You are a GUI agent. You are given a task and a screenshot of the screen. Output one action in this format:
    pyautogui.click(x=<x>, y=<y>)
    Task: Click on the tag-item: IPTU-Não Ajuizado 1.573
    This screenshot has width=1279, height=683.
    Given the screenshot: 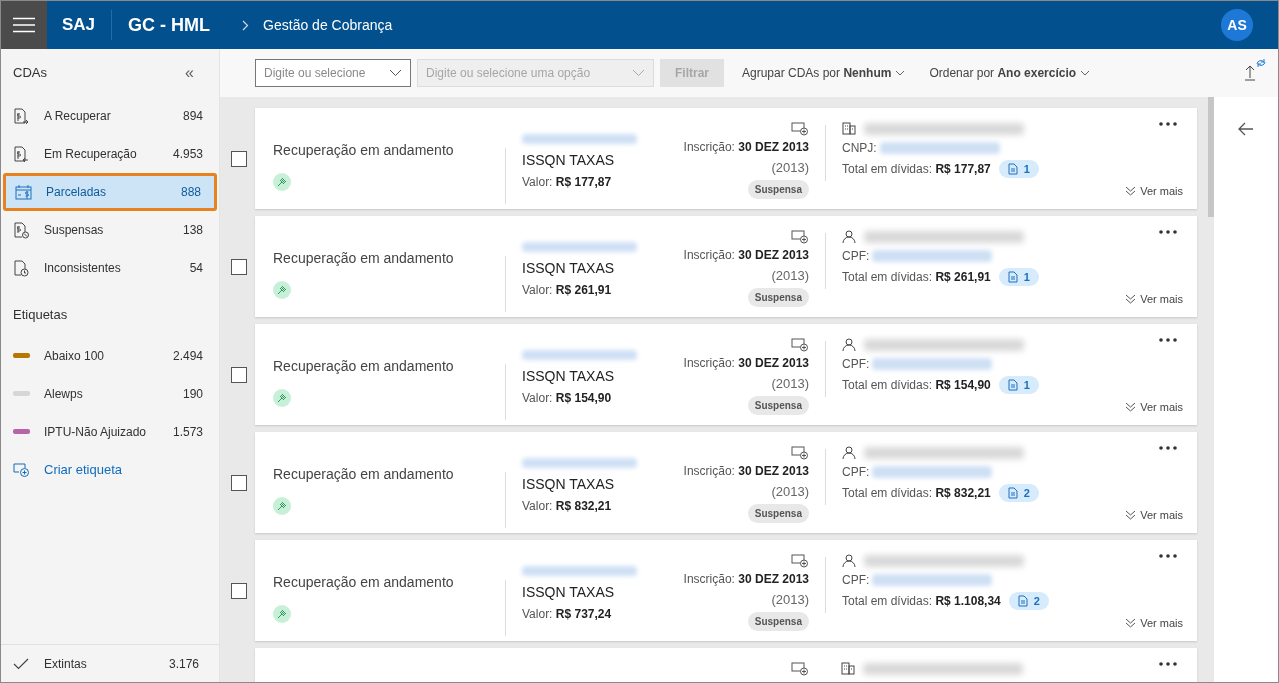 What is the action you would take?
    pyautogui.click(x=110, y=431)
    